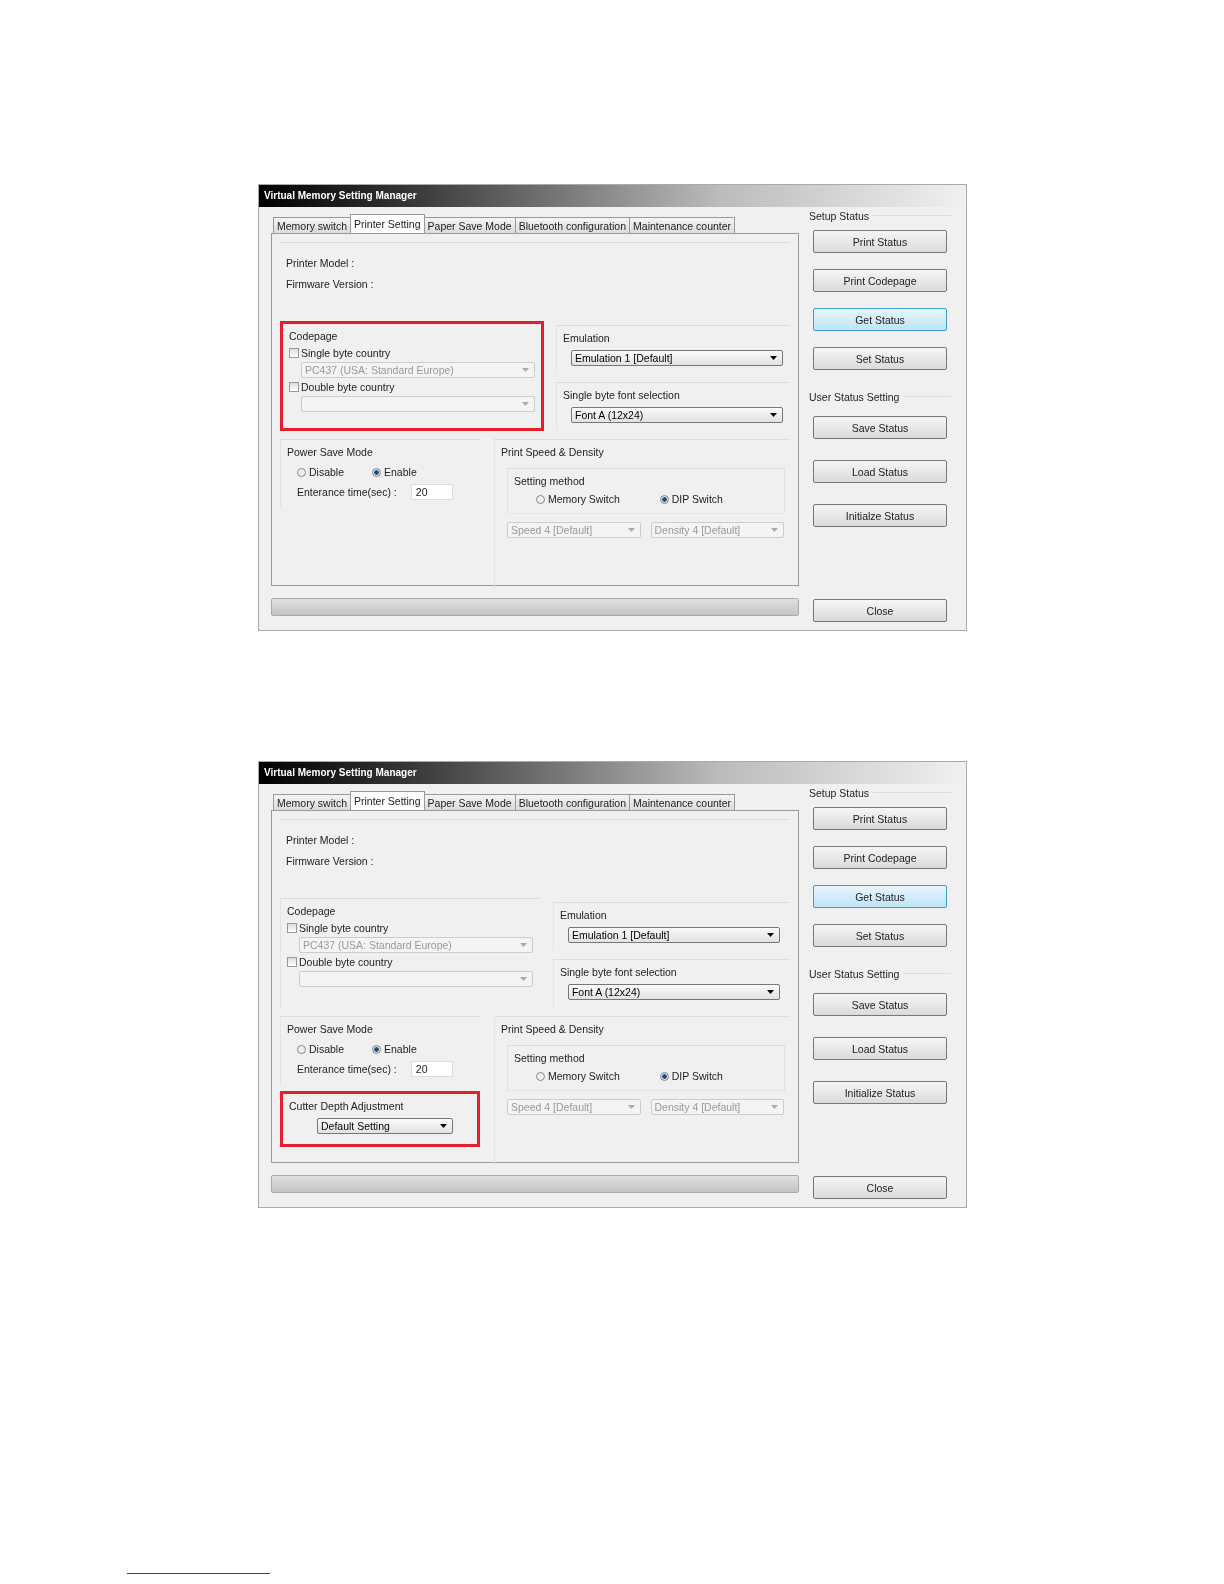 This screenshot has height=1584, width=1224. Describe the element at coordinates (880, 1092) in the screenshot. I see `status-button: Initialize Status` at that location.